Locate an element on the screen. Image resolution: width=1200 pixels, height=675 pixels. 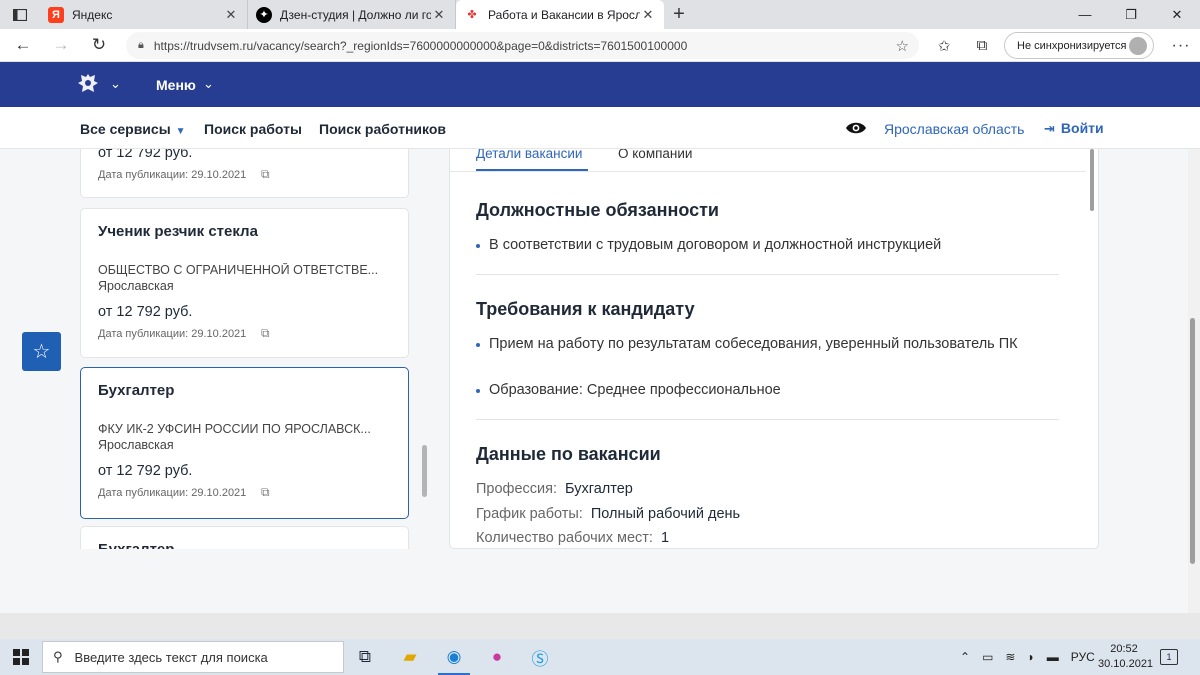
battery-icon: ▬ is located at coordinates (1053, 657).